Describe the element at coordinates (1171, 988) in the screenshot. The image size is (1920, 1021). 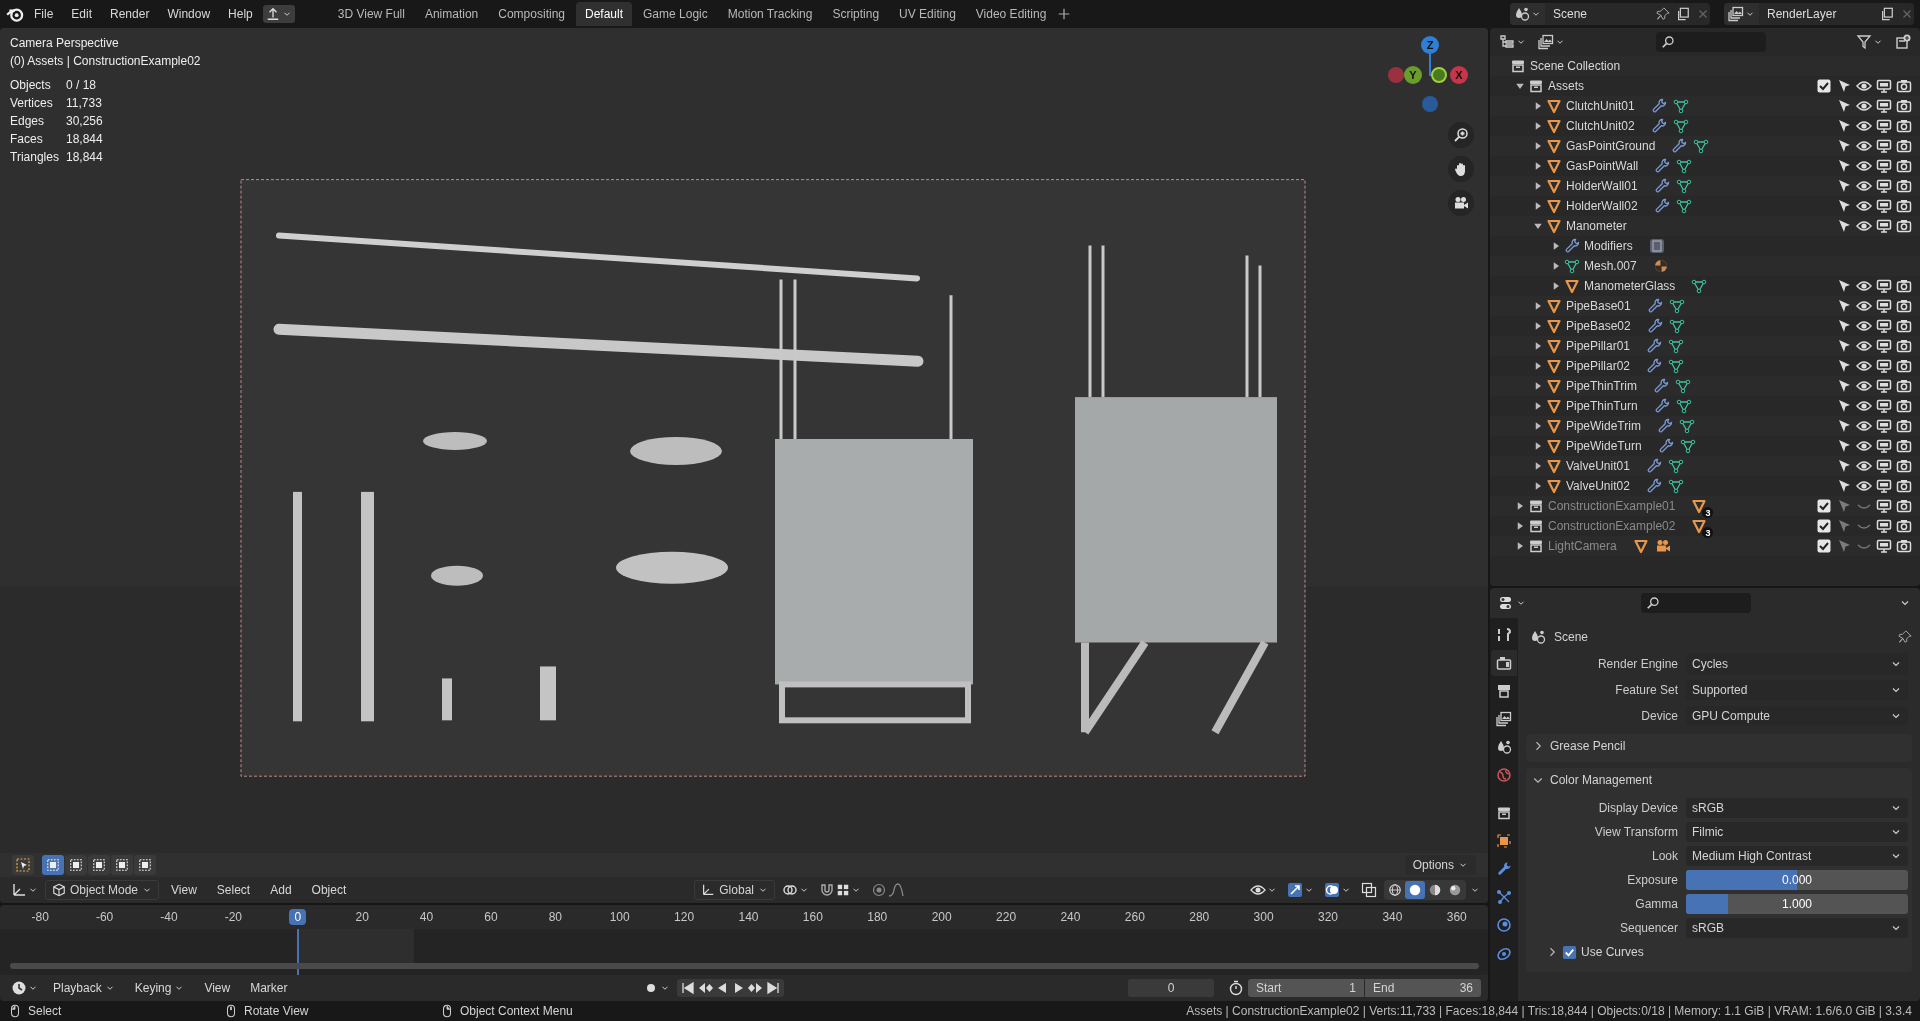
I see `current-frame-field: 0` at that location.